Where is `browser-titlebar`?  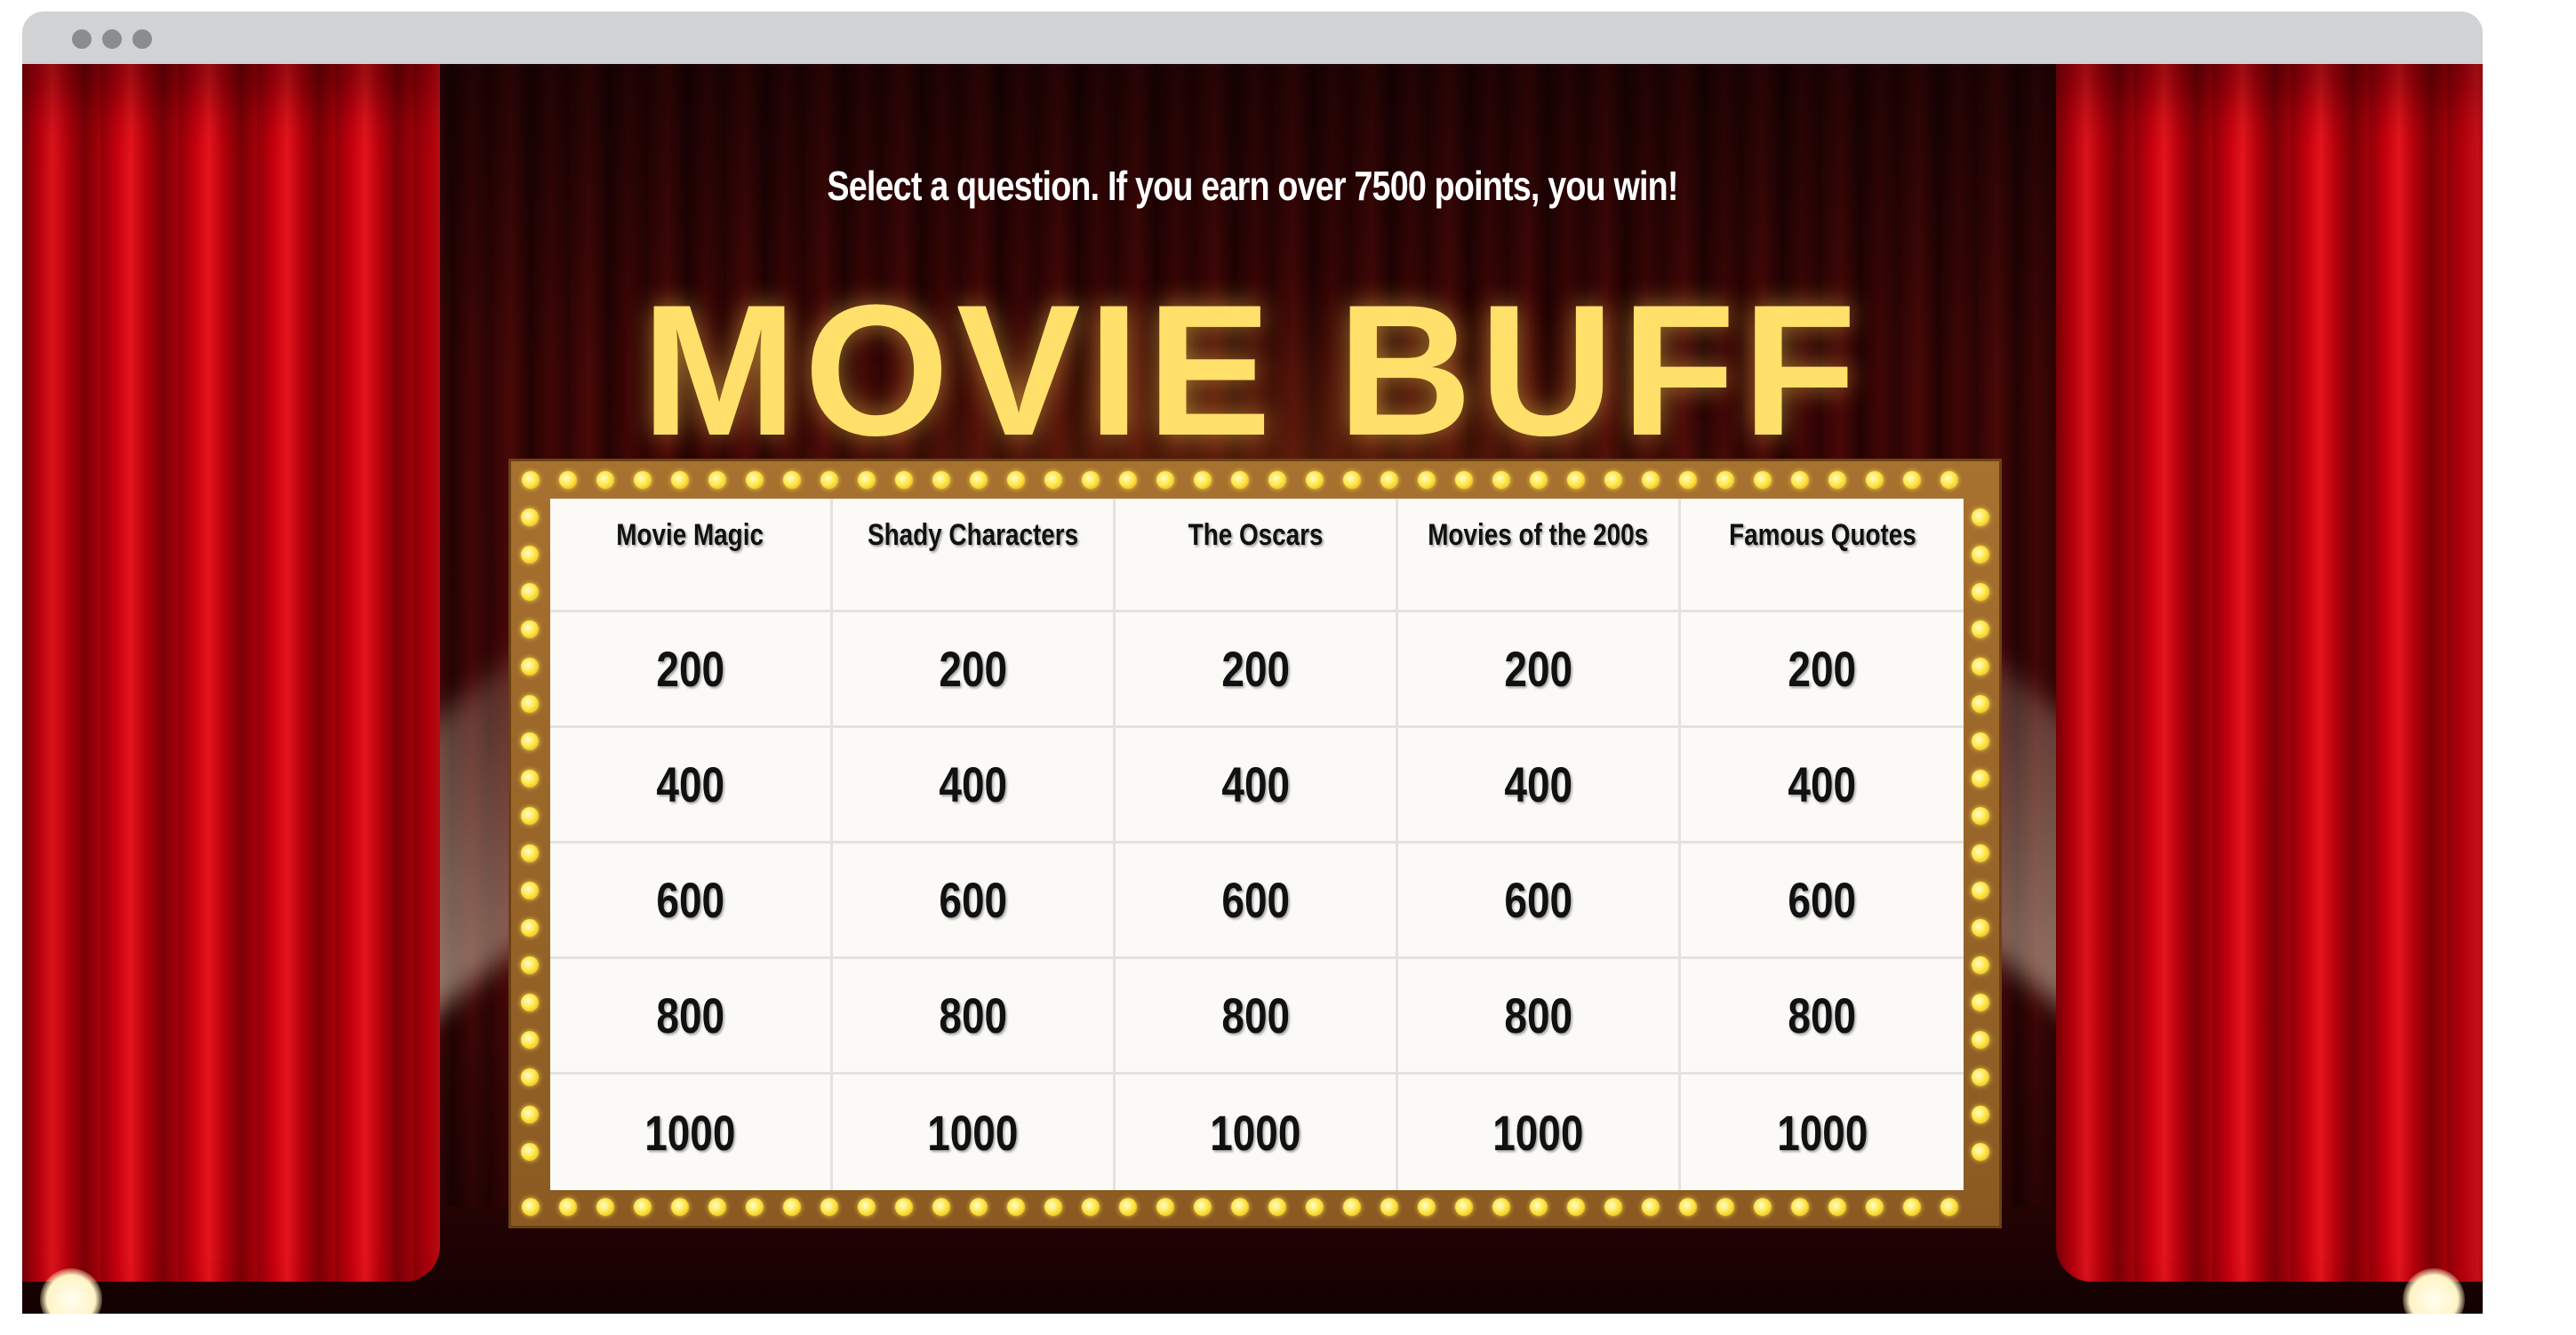 browser-titlebar is located at coordinates (1252, 38).